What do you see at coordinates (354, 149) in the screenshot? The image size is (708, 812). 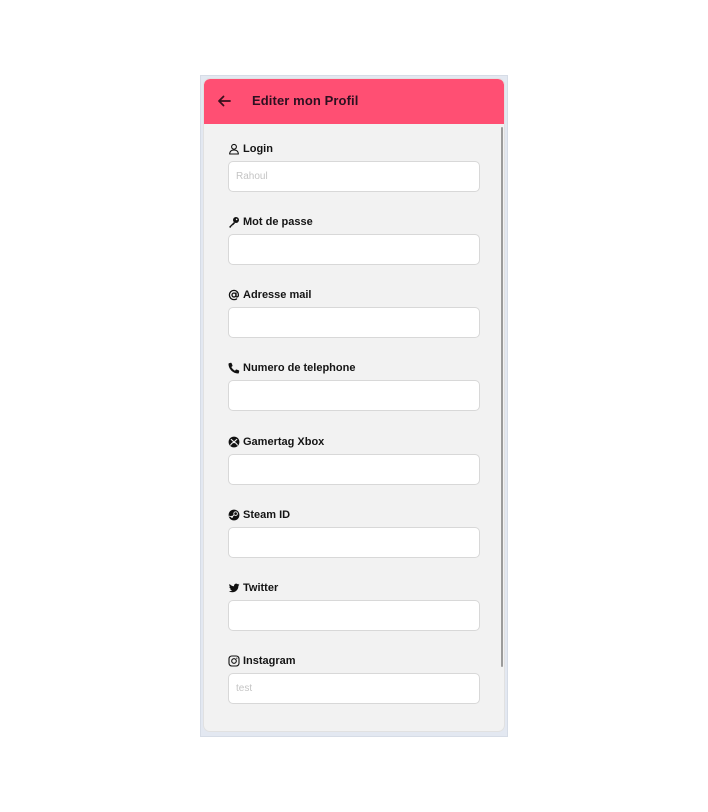 I see `field-login-label: Login` at bounding box center [354, 149].